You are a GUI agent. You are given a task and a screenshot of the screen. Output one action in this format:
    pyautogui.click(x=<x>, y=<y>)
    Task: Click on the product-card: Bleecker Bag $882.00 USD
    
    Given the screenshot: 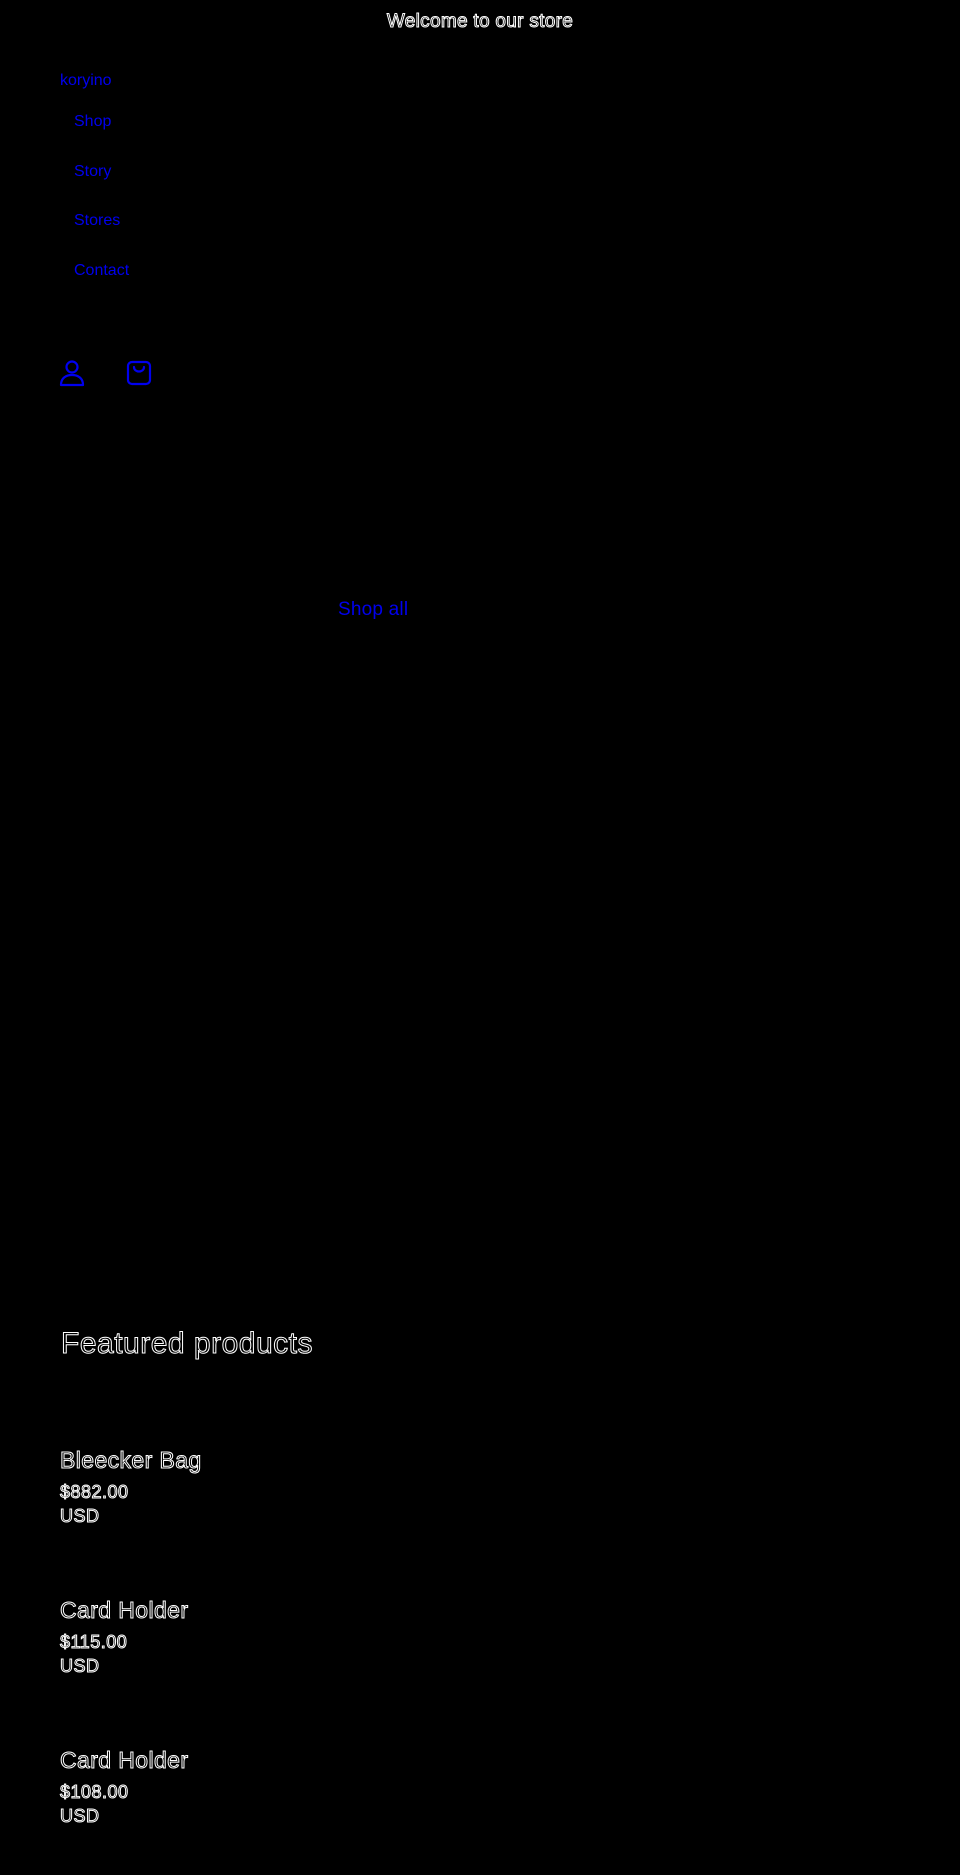 What is the action you would take?
    pyautogui.click(x=260, y=1487)
    